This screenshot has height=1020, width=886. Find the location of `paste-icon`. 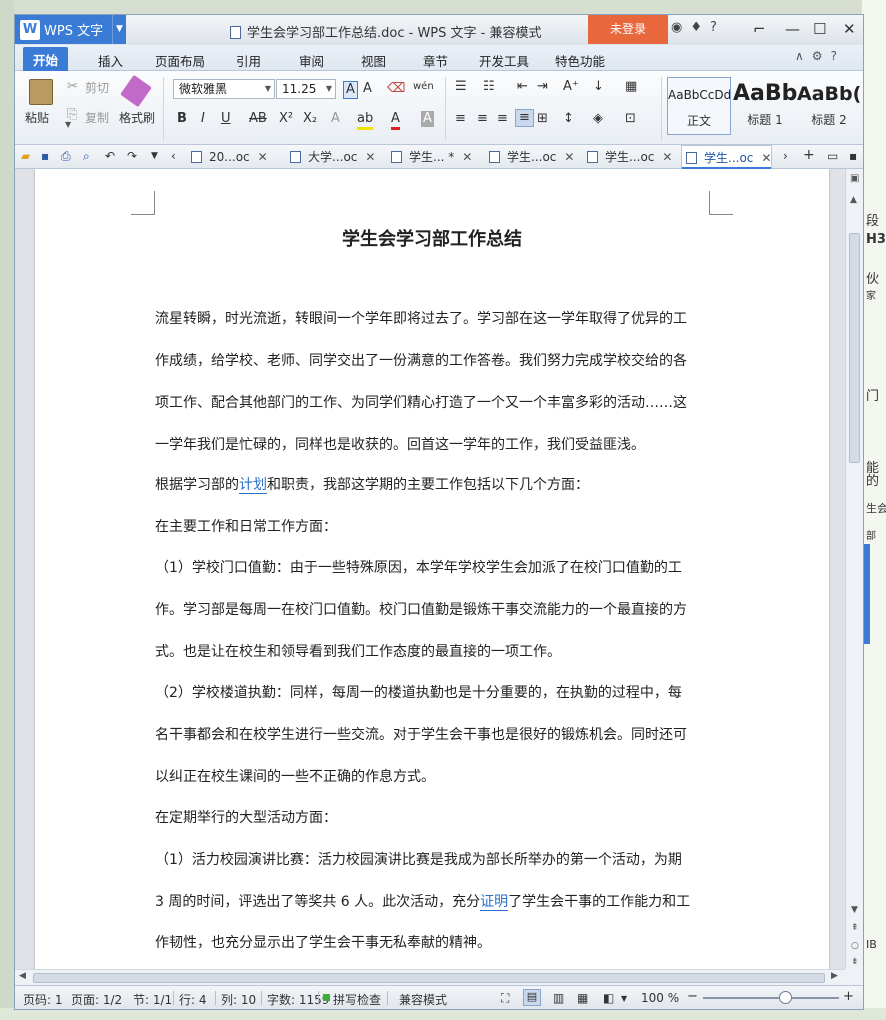

paste-icon is located at coordinates (41, 92).